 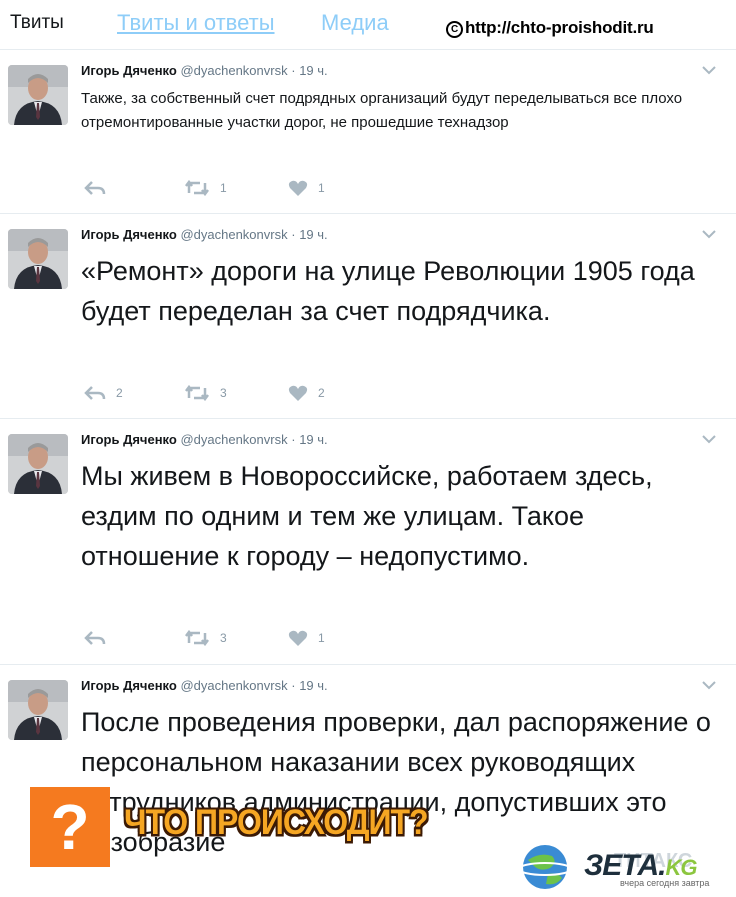 I want to click on like-button: 2, so click(x=306, y=393).